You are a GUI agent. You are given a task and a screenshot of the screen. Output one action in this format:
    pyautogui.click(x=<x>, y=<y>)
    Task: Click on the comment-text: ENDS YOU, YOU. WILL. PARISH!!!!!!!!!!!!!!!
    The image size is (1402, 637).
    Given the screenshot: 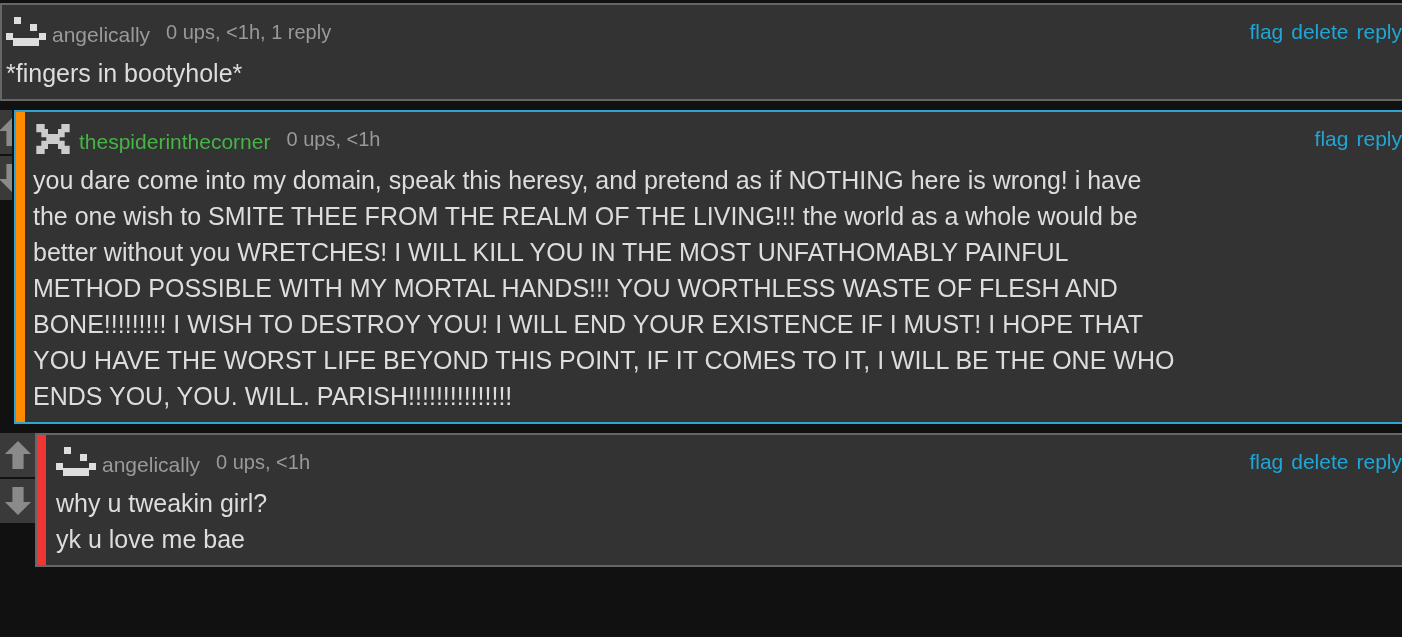 What is the action you would take?
    pyautogui.click(x=273, y=396)
    